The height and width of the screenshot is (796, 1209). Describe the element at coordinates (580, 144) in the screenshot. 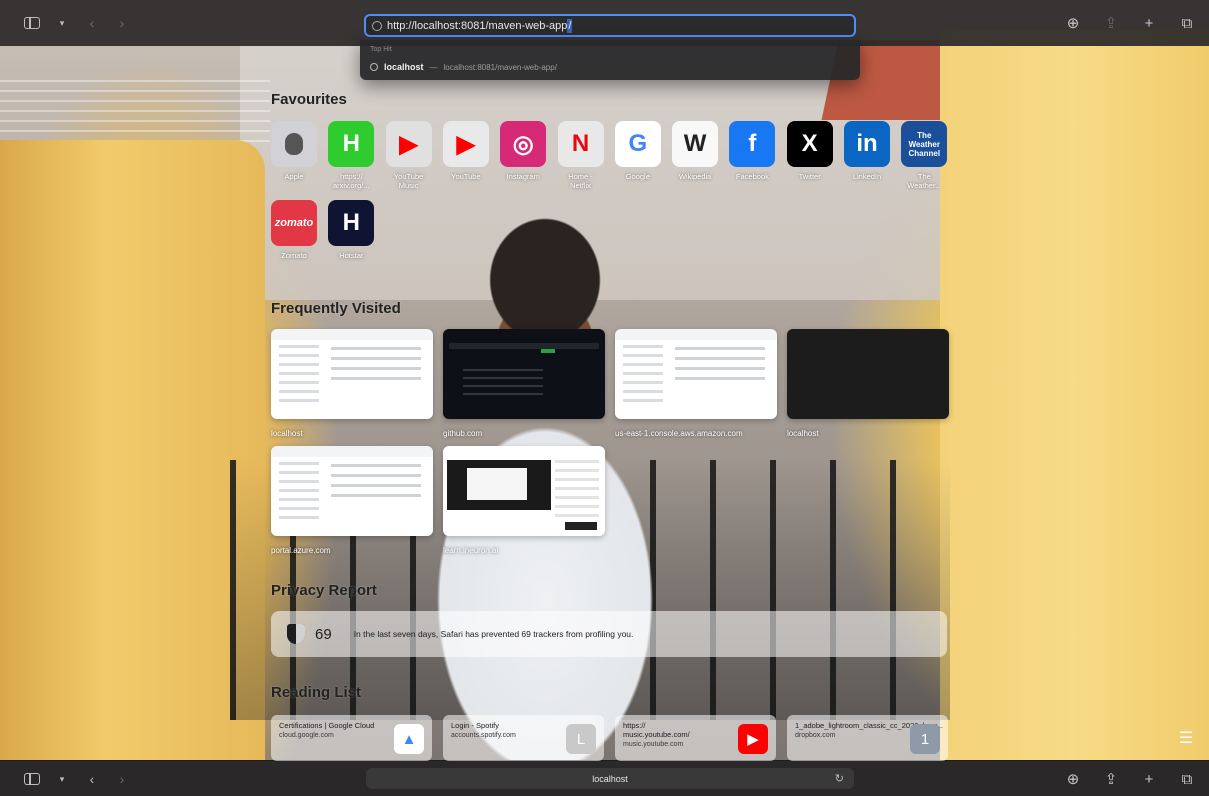

I see `favourite-icon: N` at that location.